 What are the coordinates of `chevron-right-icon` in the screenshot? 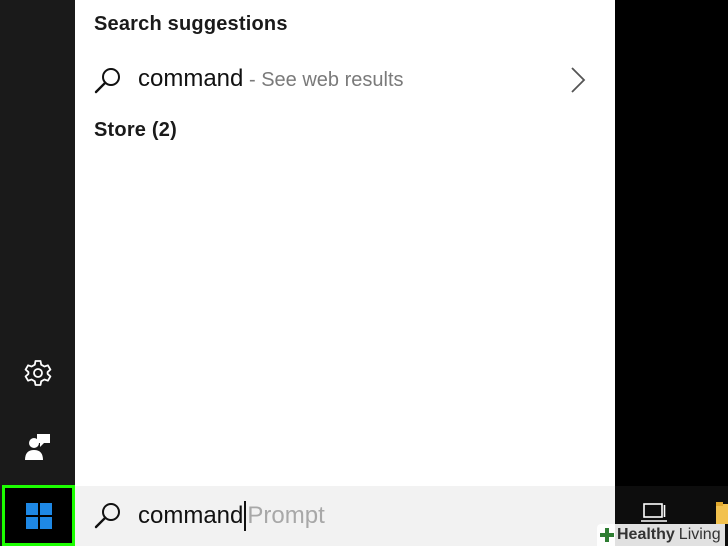 It's located at (578, 80).